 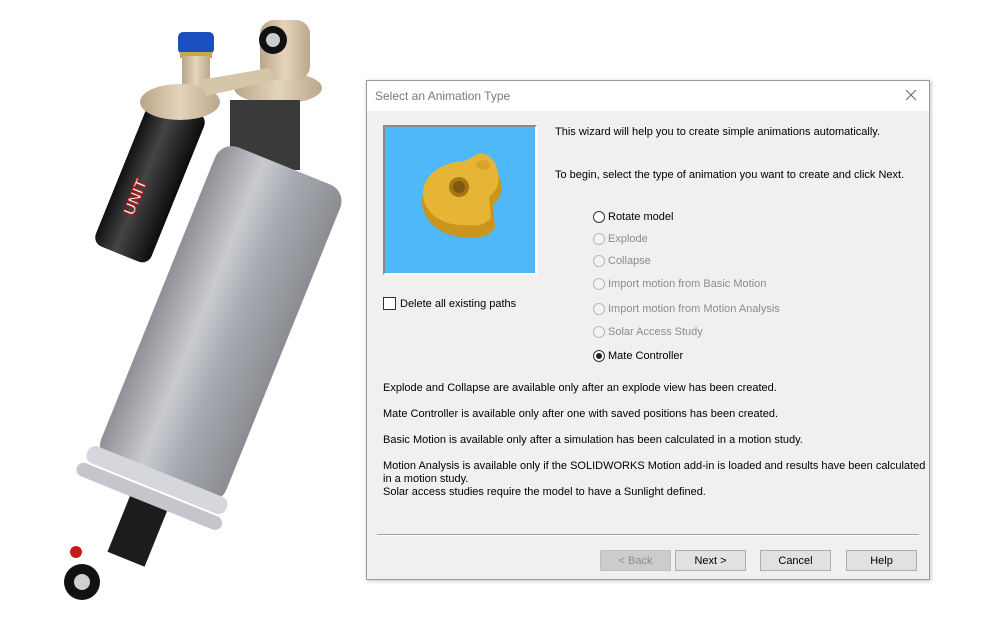 I want to click on radio-import-motion-analysis: Import motion from Motion Analysis, so click(x=686, y=309).